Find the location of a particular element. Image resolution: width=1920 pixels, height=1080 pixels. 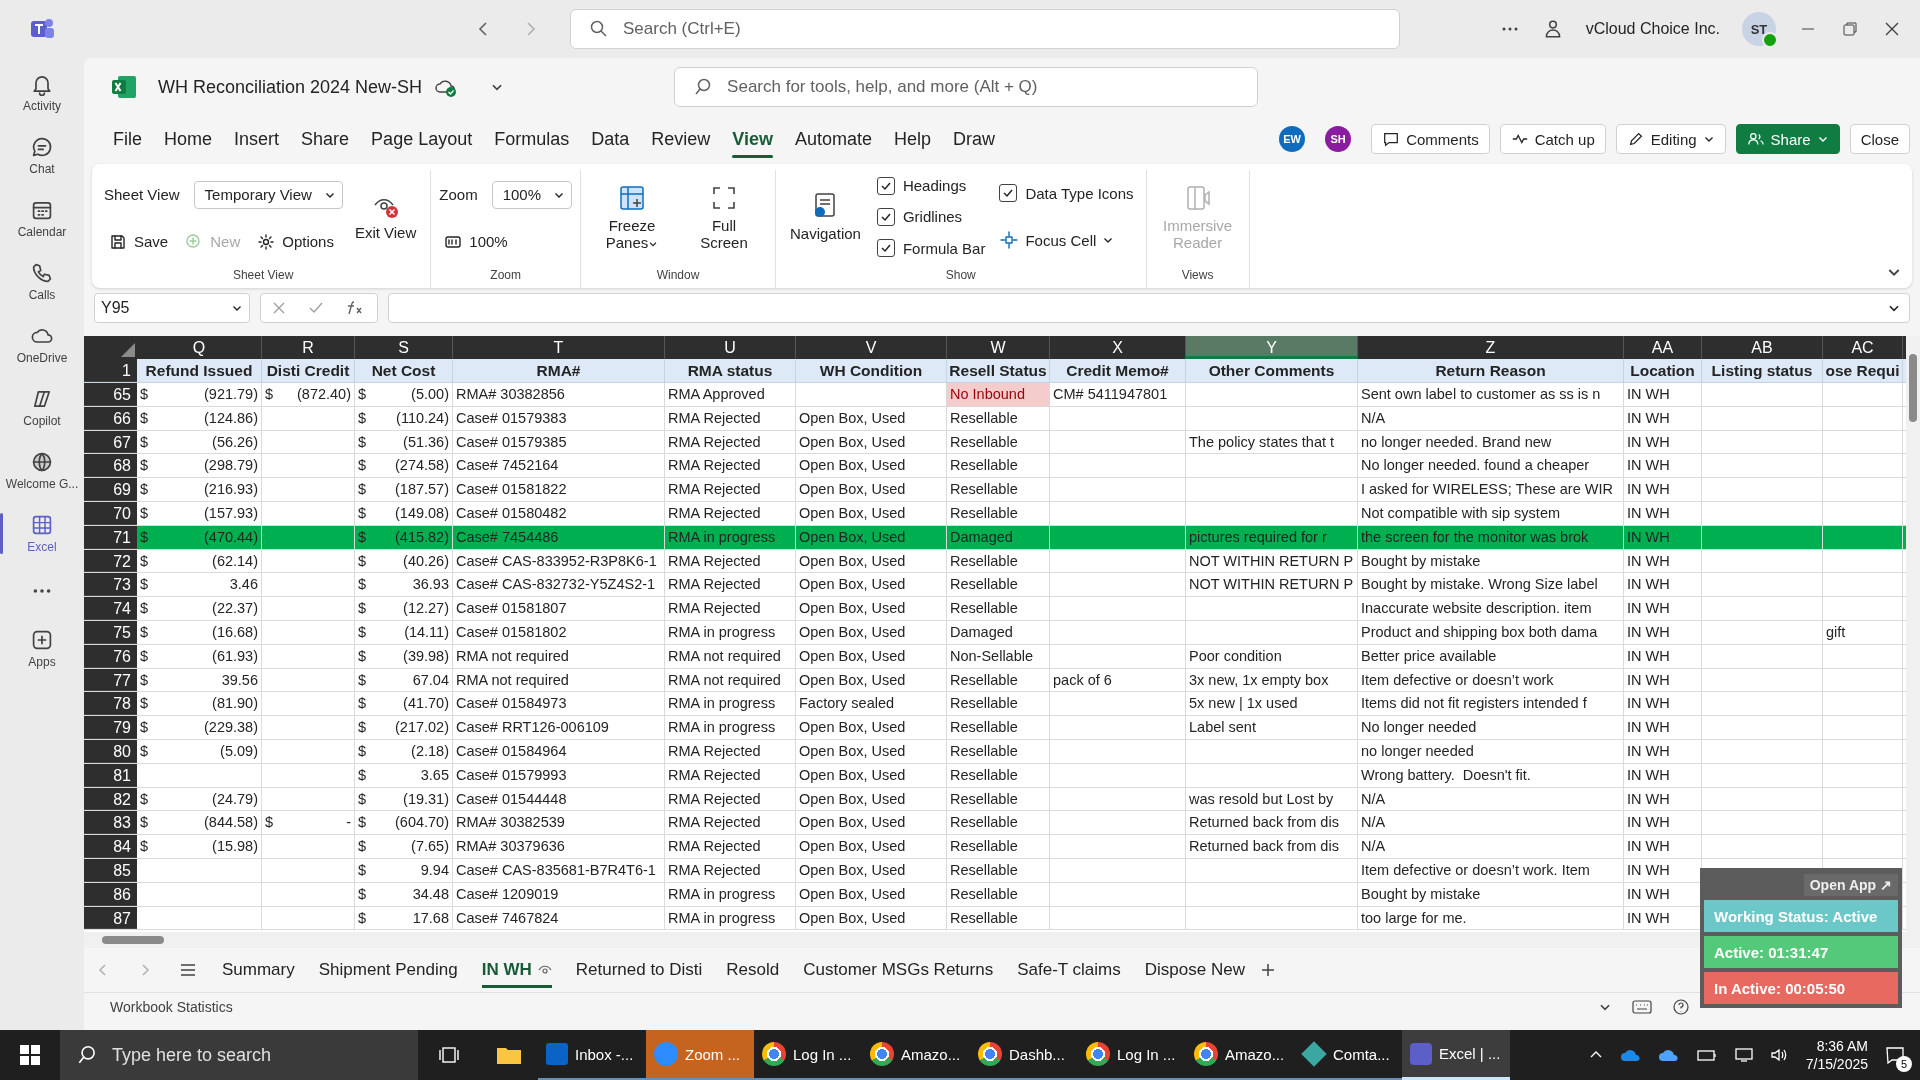

row-header: 68 is located at coordinates (110, 466).